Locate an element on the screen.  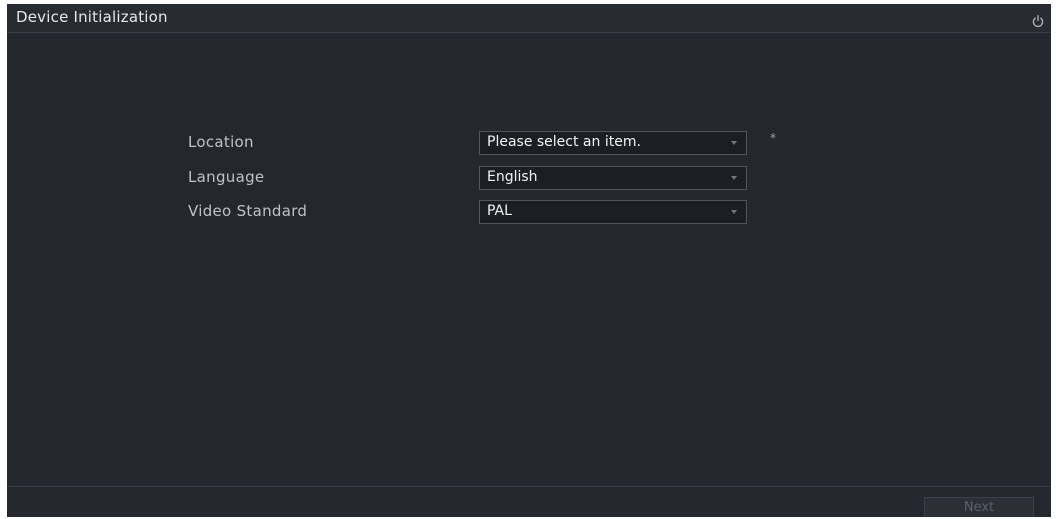
location-select-value: Please select an item. is located at coordinates (564, 142).